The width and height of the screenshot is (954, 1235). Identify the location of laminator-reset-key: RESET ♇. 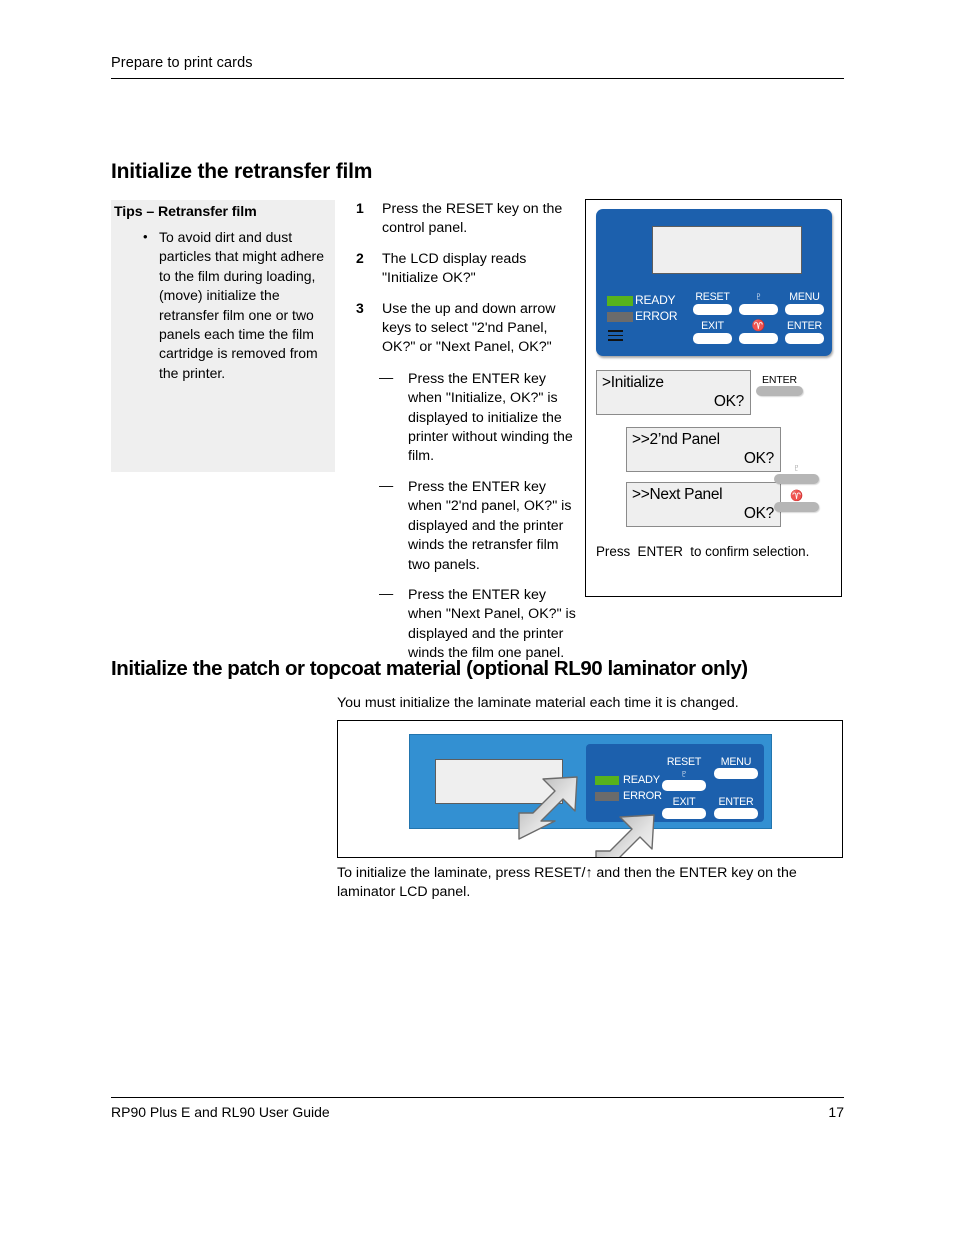
(684, 773).